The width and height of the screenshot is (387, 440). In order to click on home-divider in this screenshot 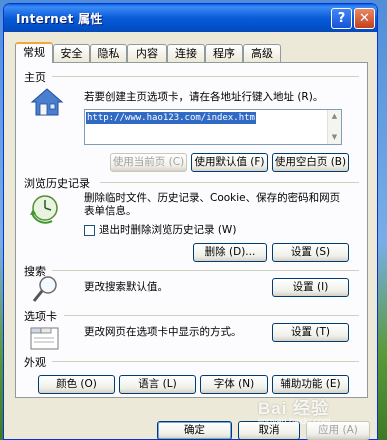, I will do `click(205, 76)`.